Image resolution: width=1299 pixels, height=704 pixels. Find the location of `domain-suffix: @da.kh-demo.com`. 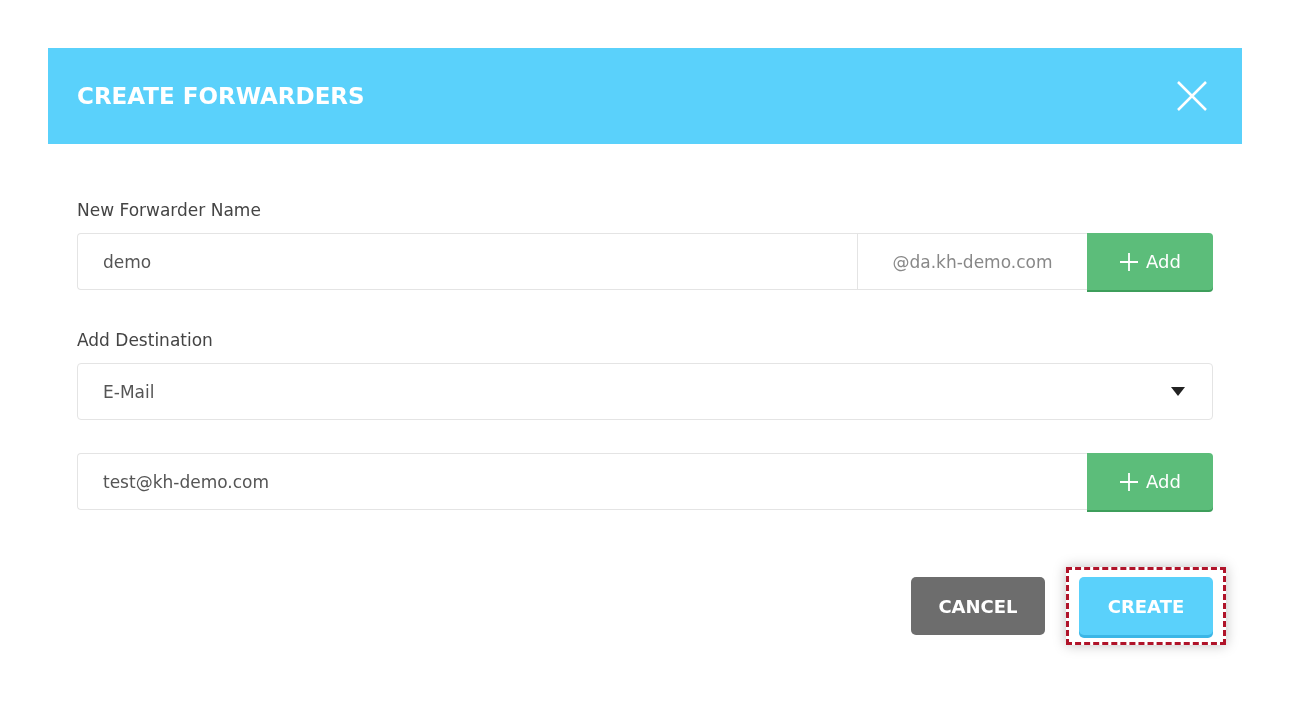

domain-suffix: @da.kh-demo.com is located at coordinates (972, 261).